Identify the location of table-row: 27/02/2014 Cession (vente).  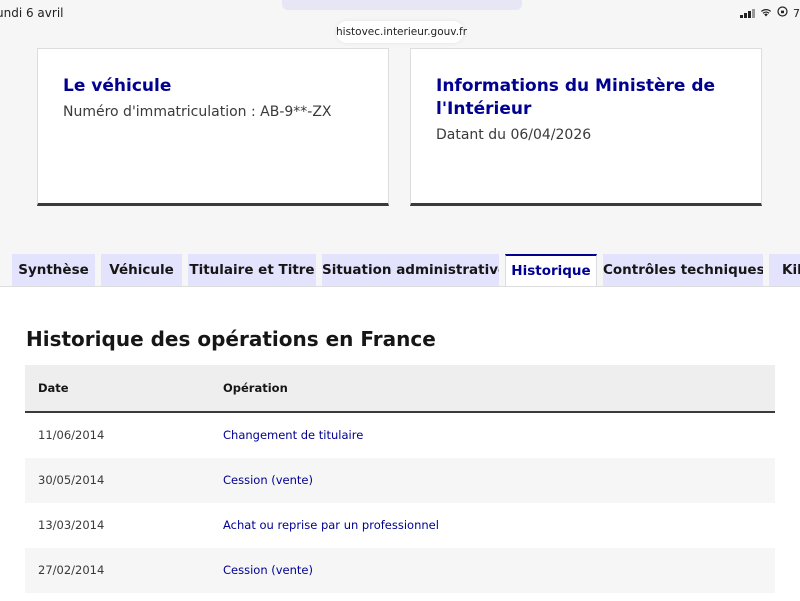
(400, 570).